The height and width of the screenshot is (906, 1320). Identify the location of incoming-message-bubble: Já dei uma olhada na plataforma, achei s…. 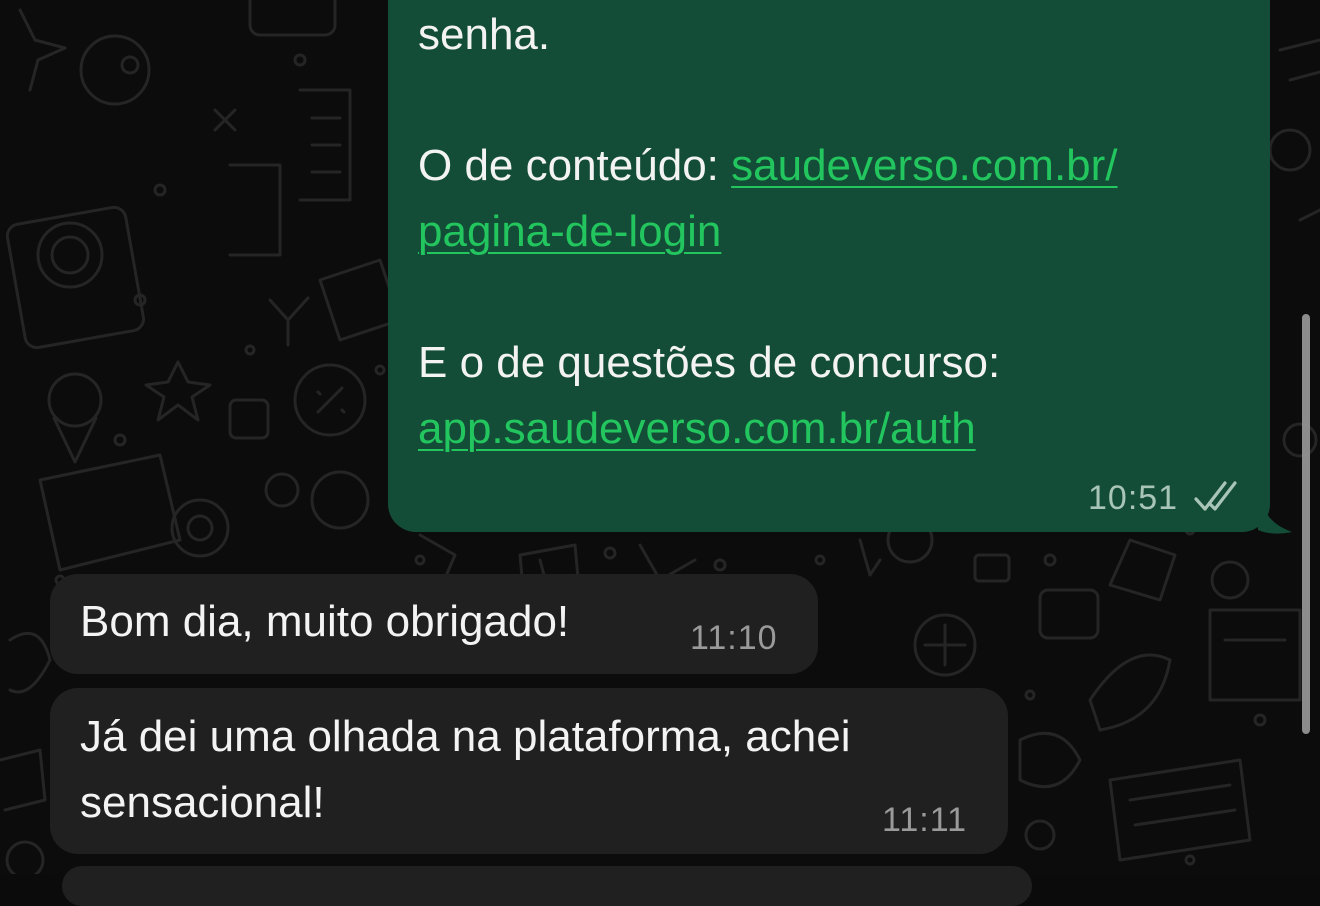
(529, 771).